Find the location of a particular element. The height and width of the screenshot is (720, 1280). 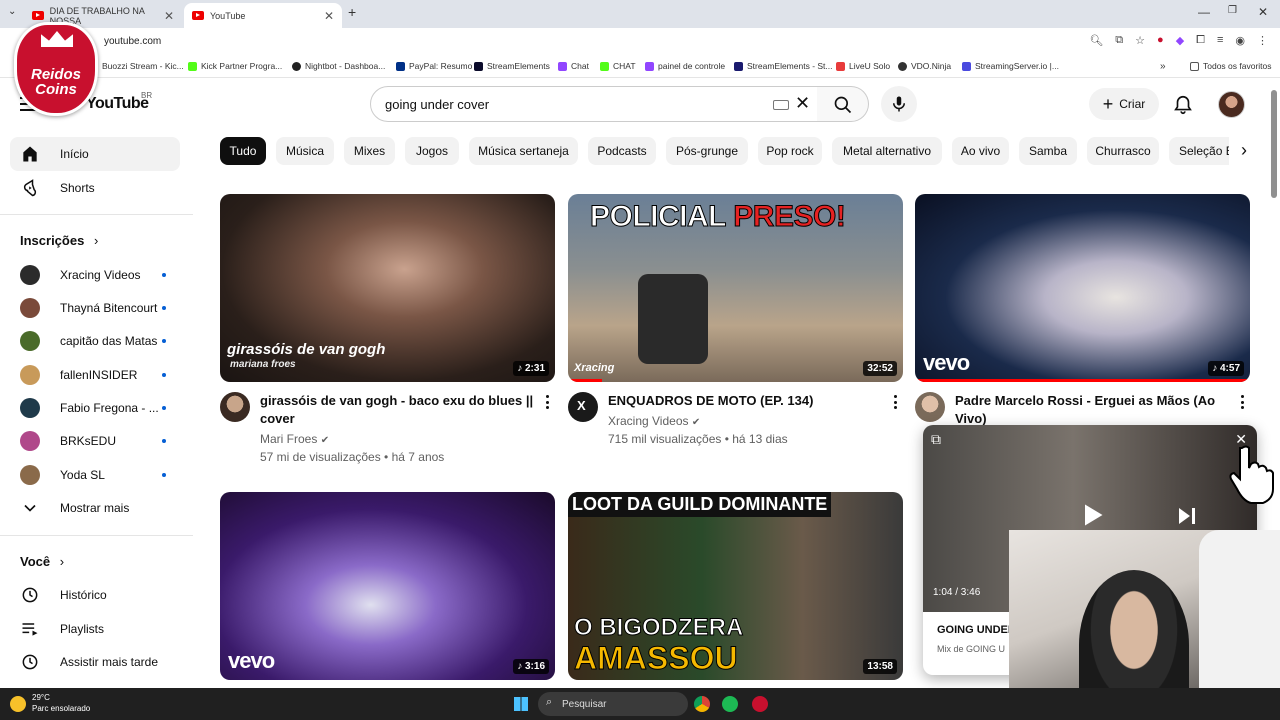

chip-metal-alternativo: Metal alternativo is located at coordinates (887, 151).